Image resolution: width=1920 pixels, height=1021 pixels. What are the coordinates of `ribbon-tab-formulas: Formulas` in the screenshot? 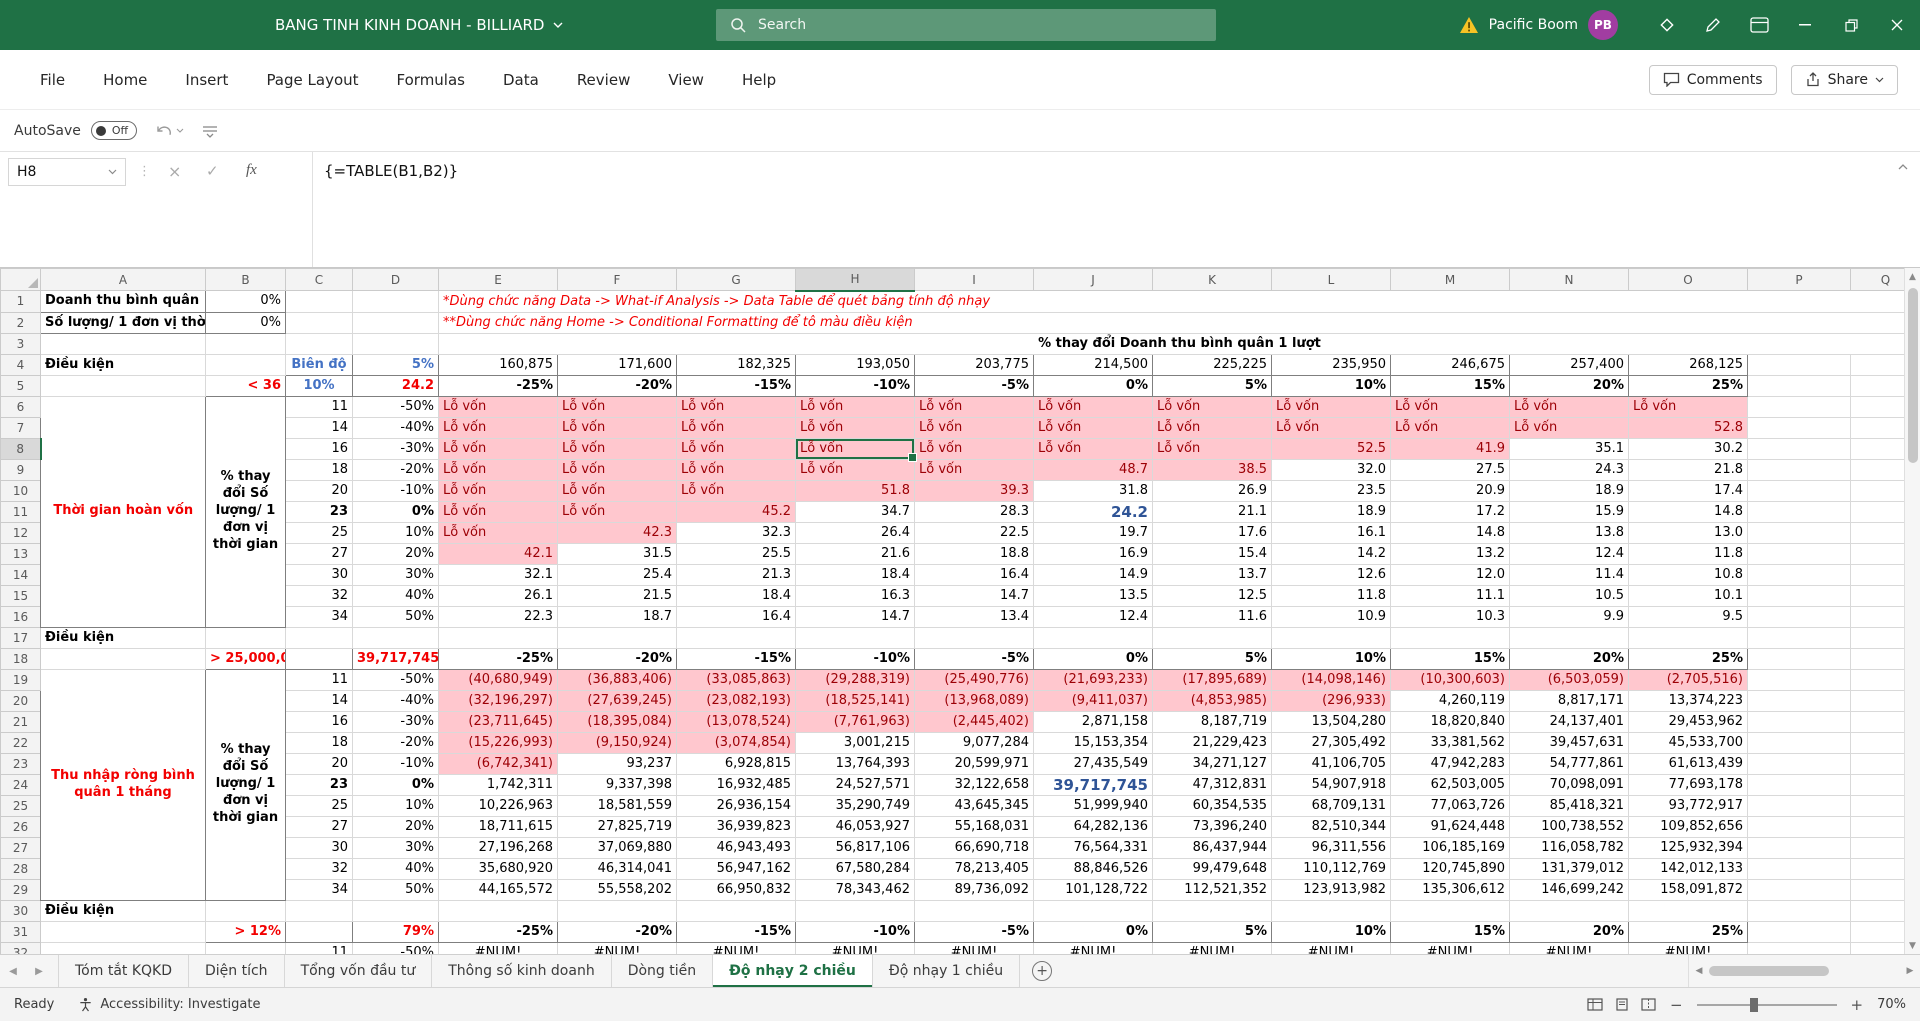 It's located at (431, 80).